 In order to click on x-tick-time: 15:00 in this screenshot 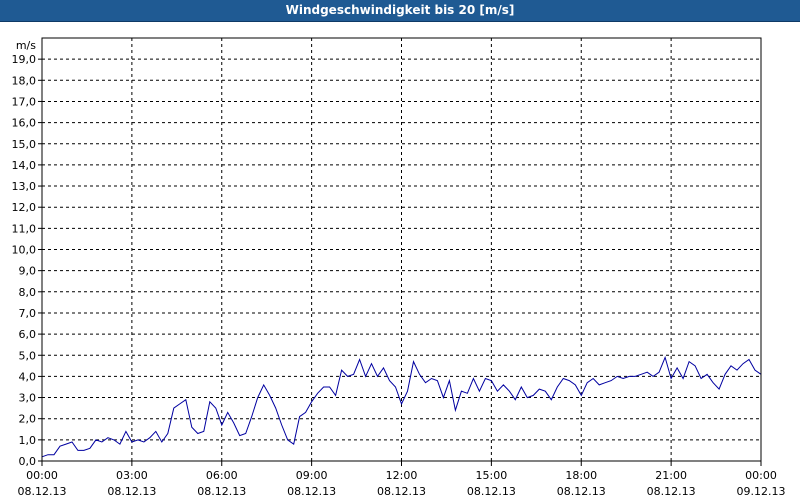, I will do `click(492, 475)`.